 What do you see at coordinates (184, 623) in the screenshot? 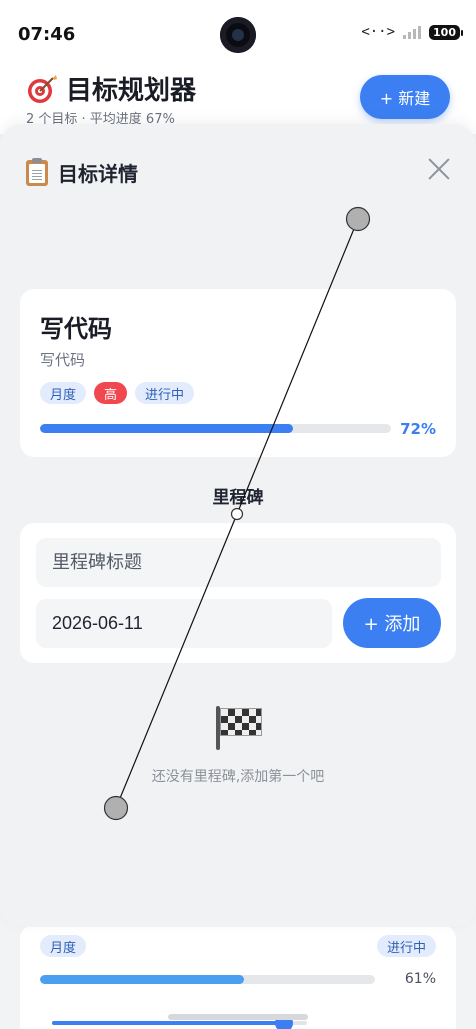
I see `milestone-date-input` at bounding box center [184, 623].